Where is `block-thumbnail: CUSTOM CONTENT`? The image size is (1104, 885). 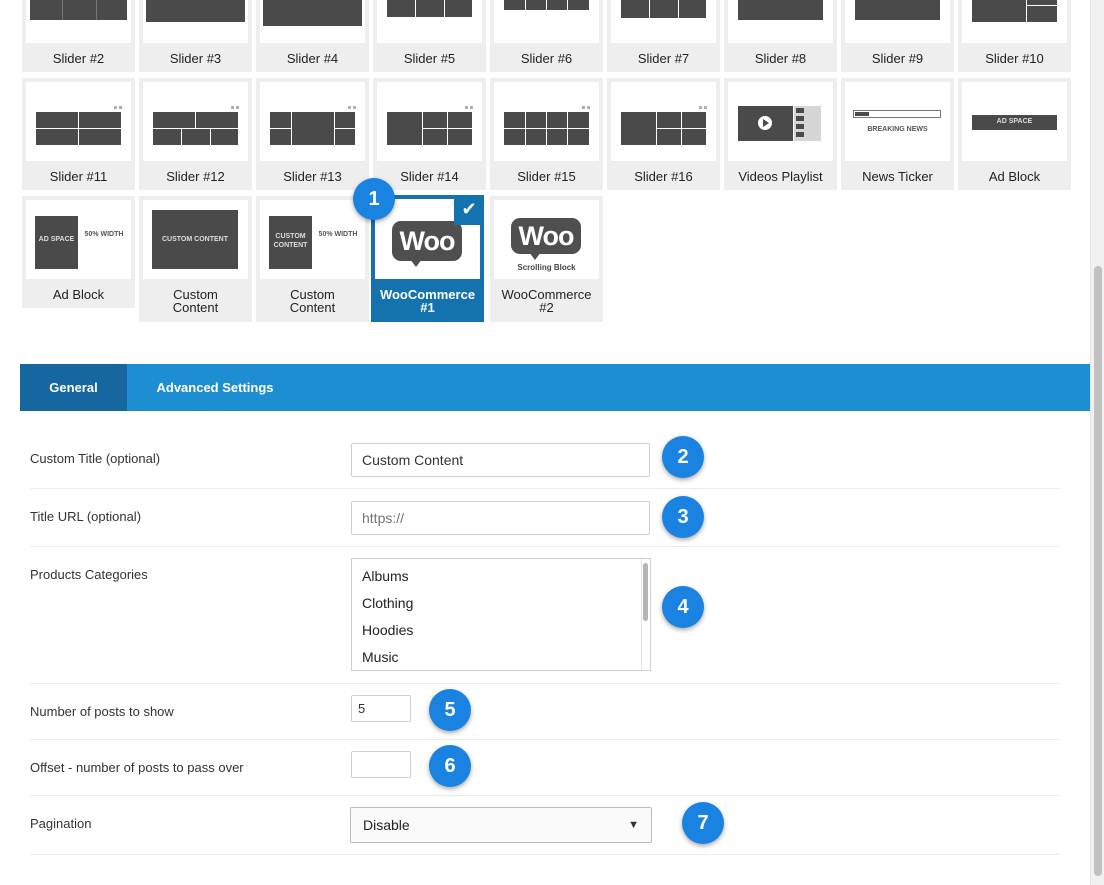 block-thumbnail: CUSTOM CONTENT is located at coordinates (195, 239).